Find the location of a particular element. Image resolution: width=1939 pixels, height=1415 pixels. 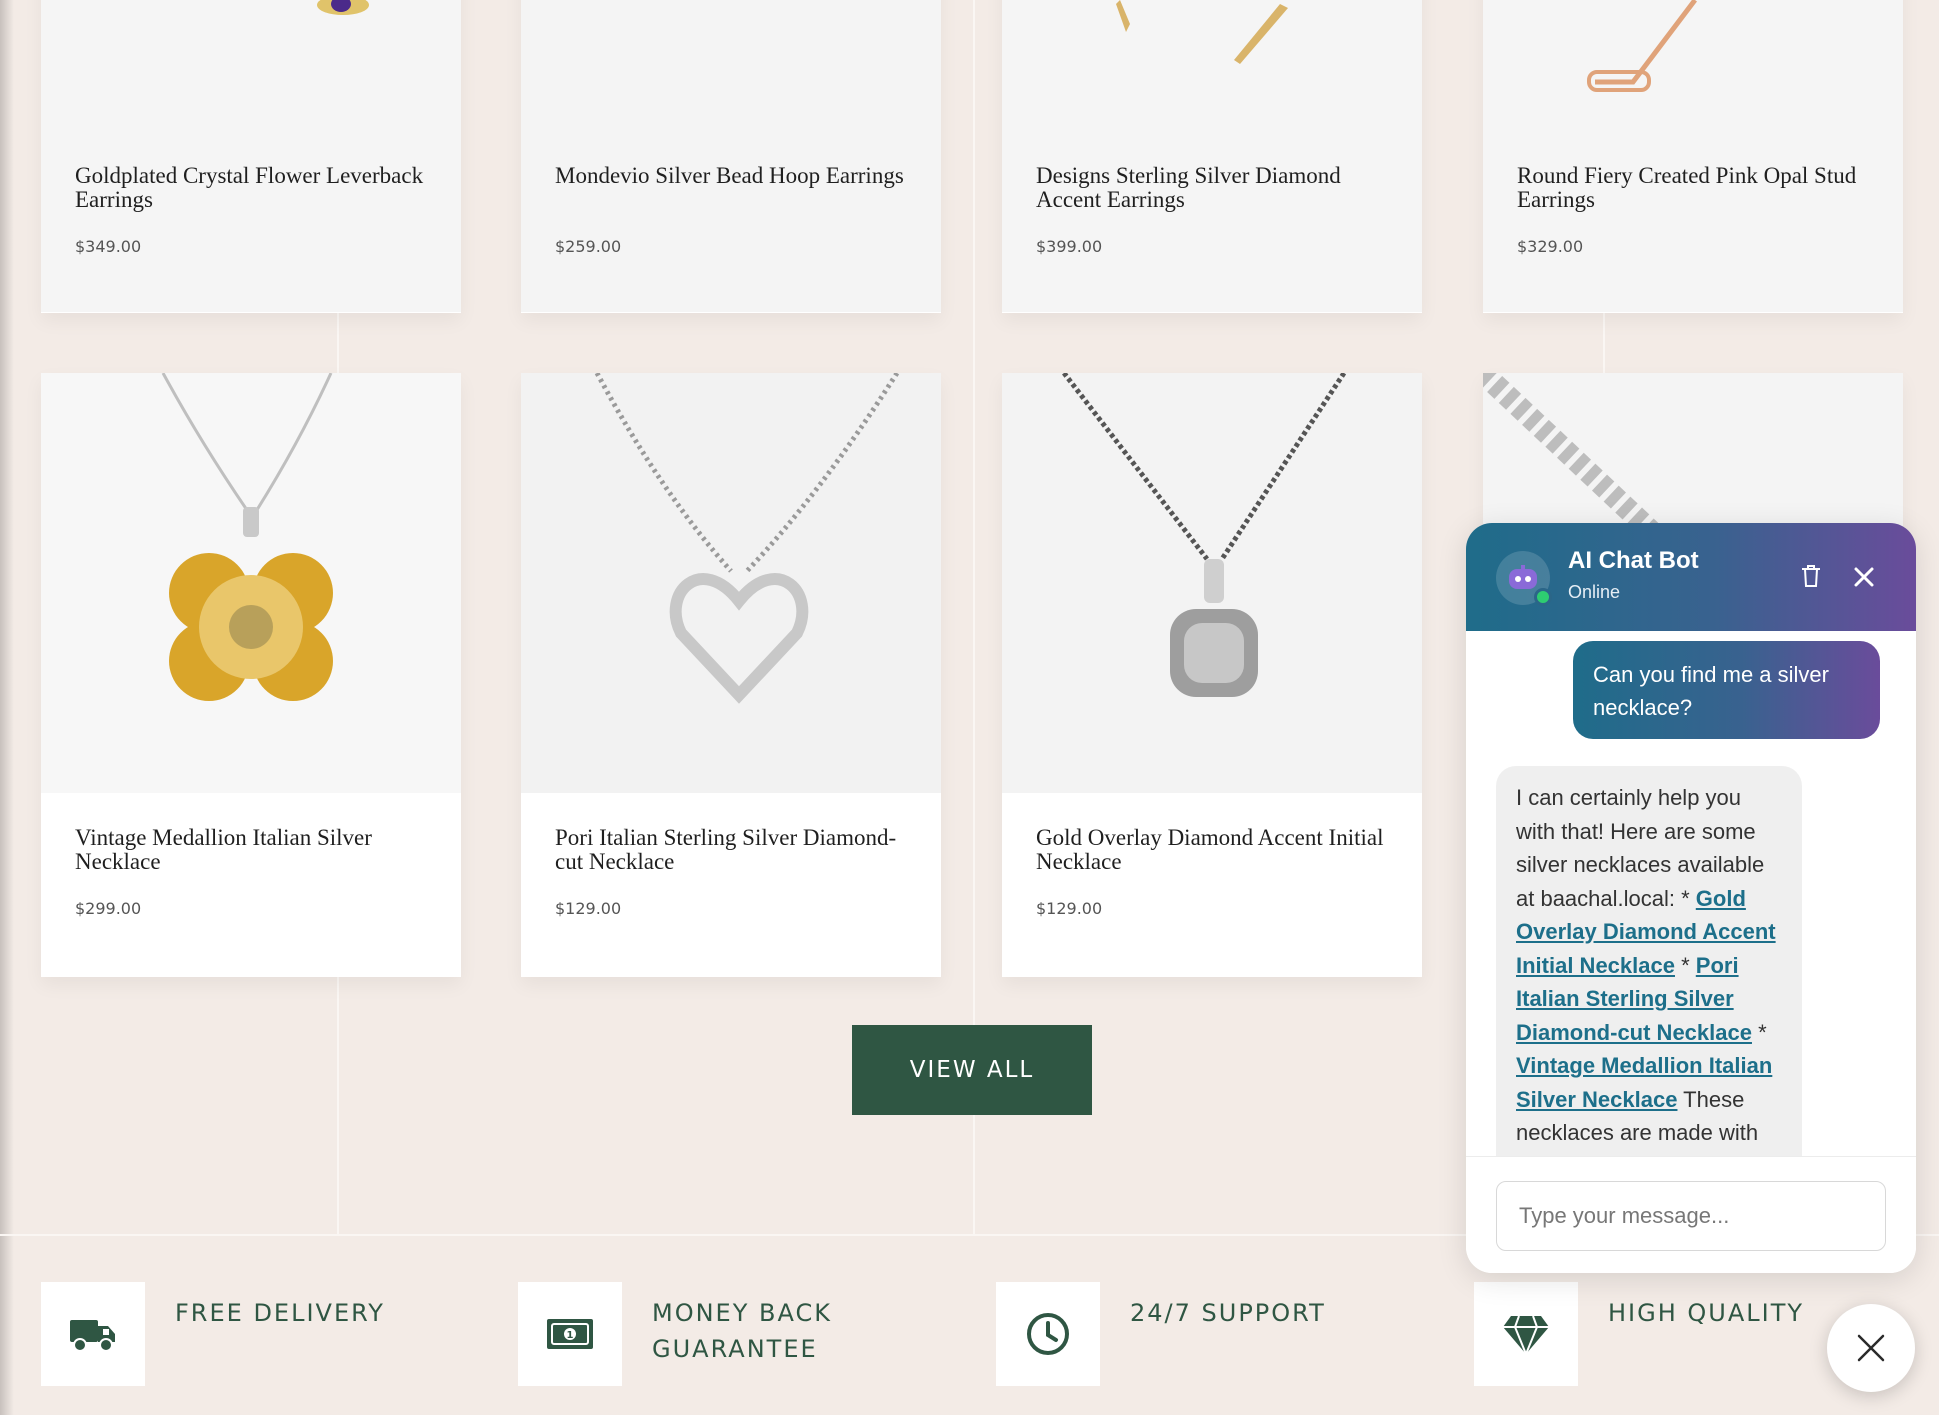

chat-footer is located at coordinates (1691, 1214).